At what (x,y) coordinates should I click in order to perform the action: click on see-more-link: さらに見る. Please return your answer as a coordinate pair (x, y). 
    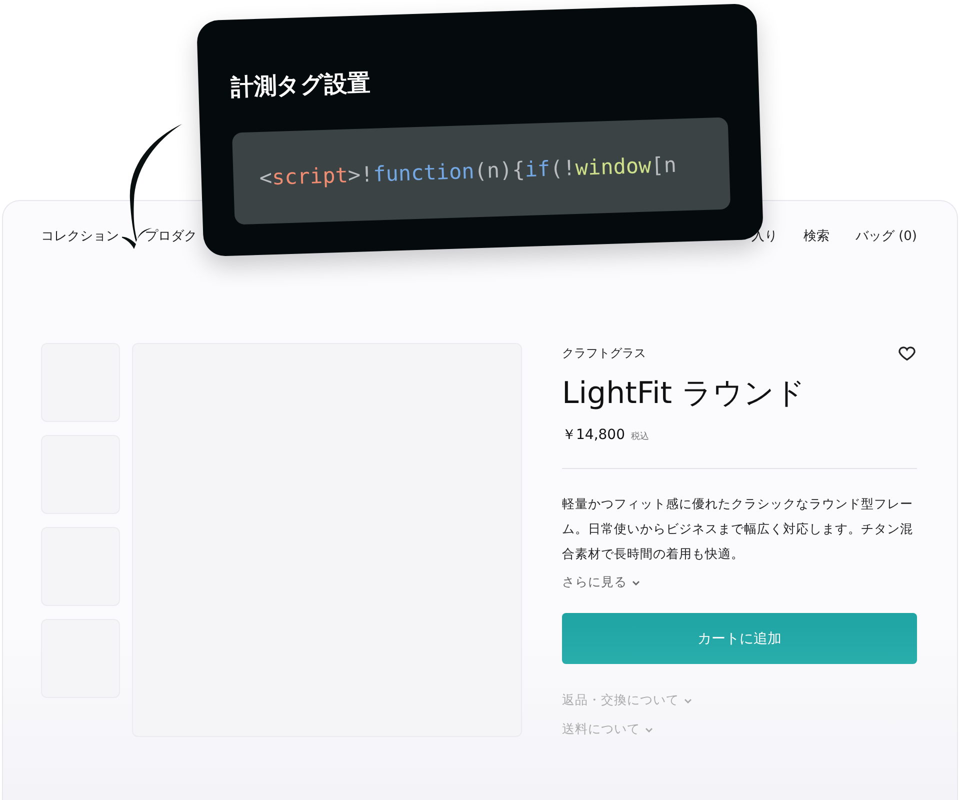
    Looking at the image, I should click on (601, 582).